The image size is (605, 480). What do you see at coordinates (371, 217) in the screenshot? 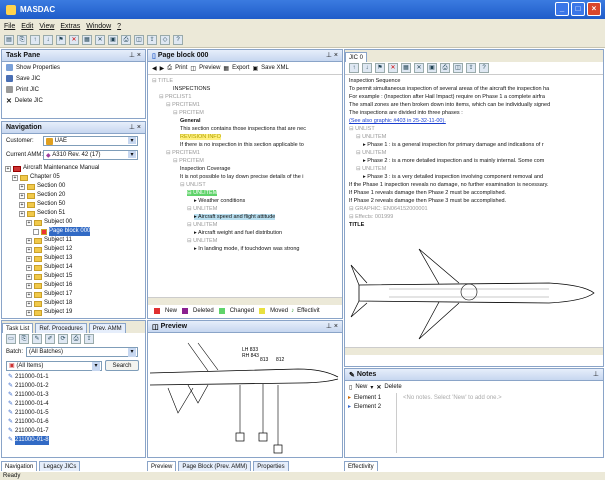
I see `xml-tag: ⊟ Effects: 001999` at bounding box center [371, 217].